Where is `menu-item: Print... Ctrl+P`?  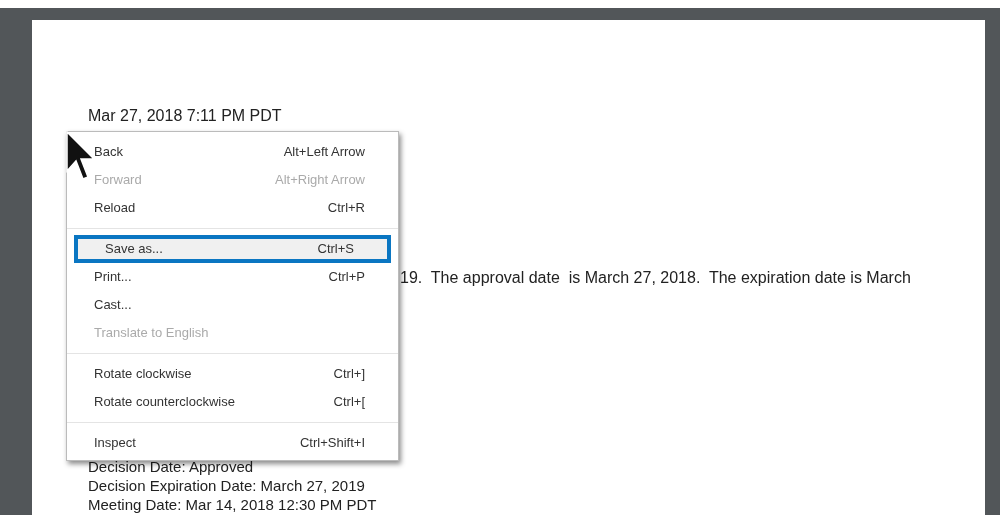
menu-item: Print... Ctrl+P is located at coordinates (232, 277).